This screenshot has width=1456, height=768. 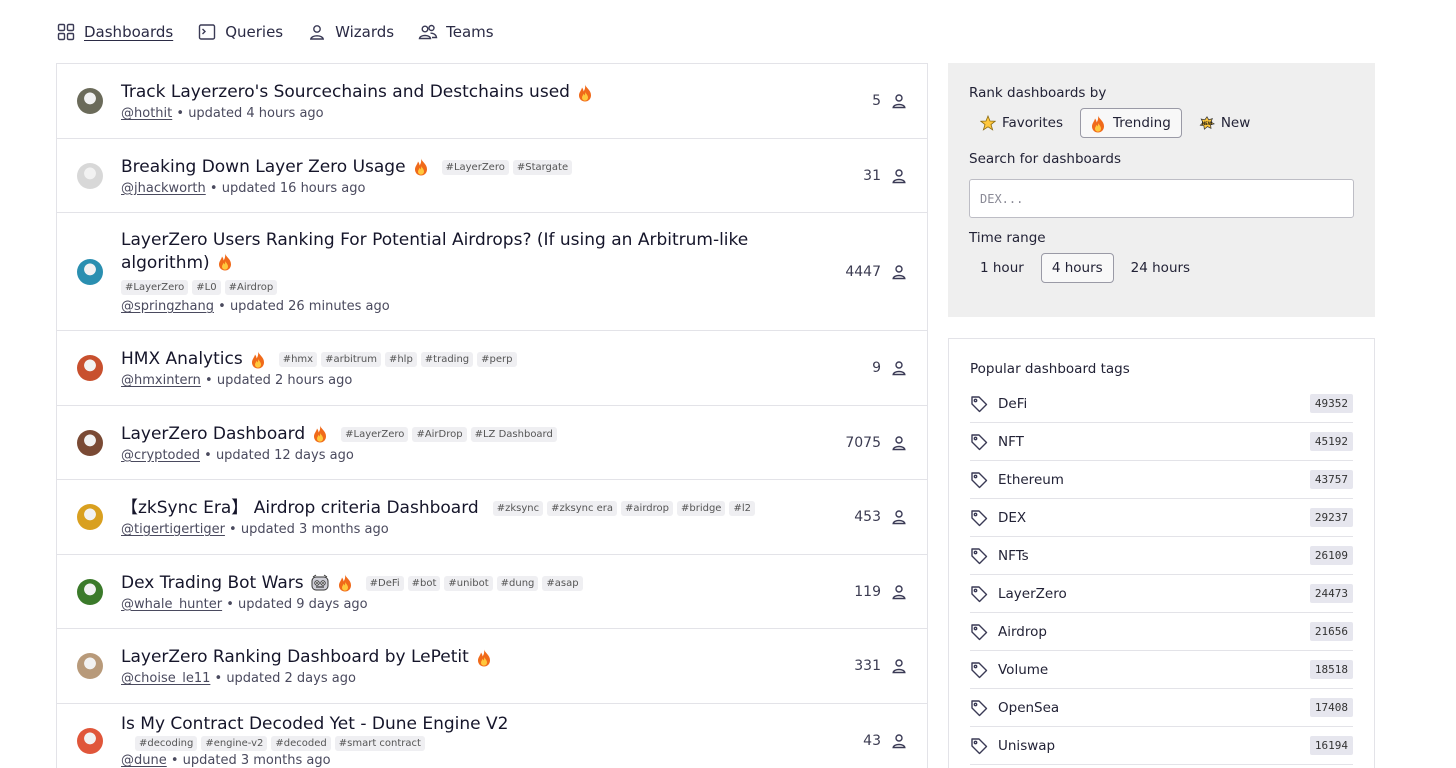 I want to click on tag-chip: #trading, so click(x=447, y=359).